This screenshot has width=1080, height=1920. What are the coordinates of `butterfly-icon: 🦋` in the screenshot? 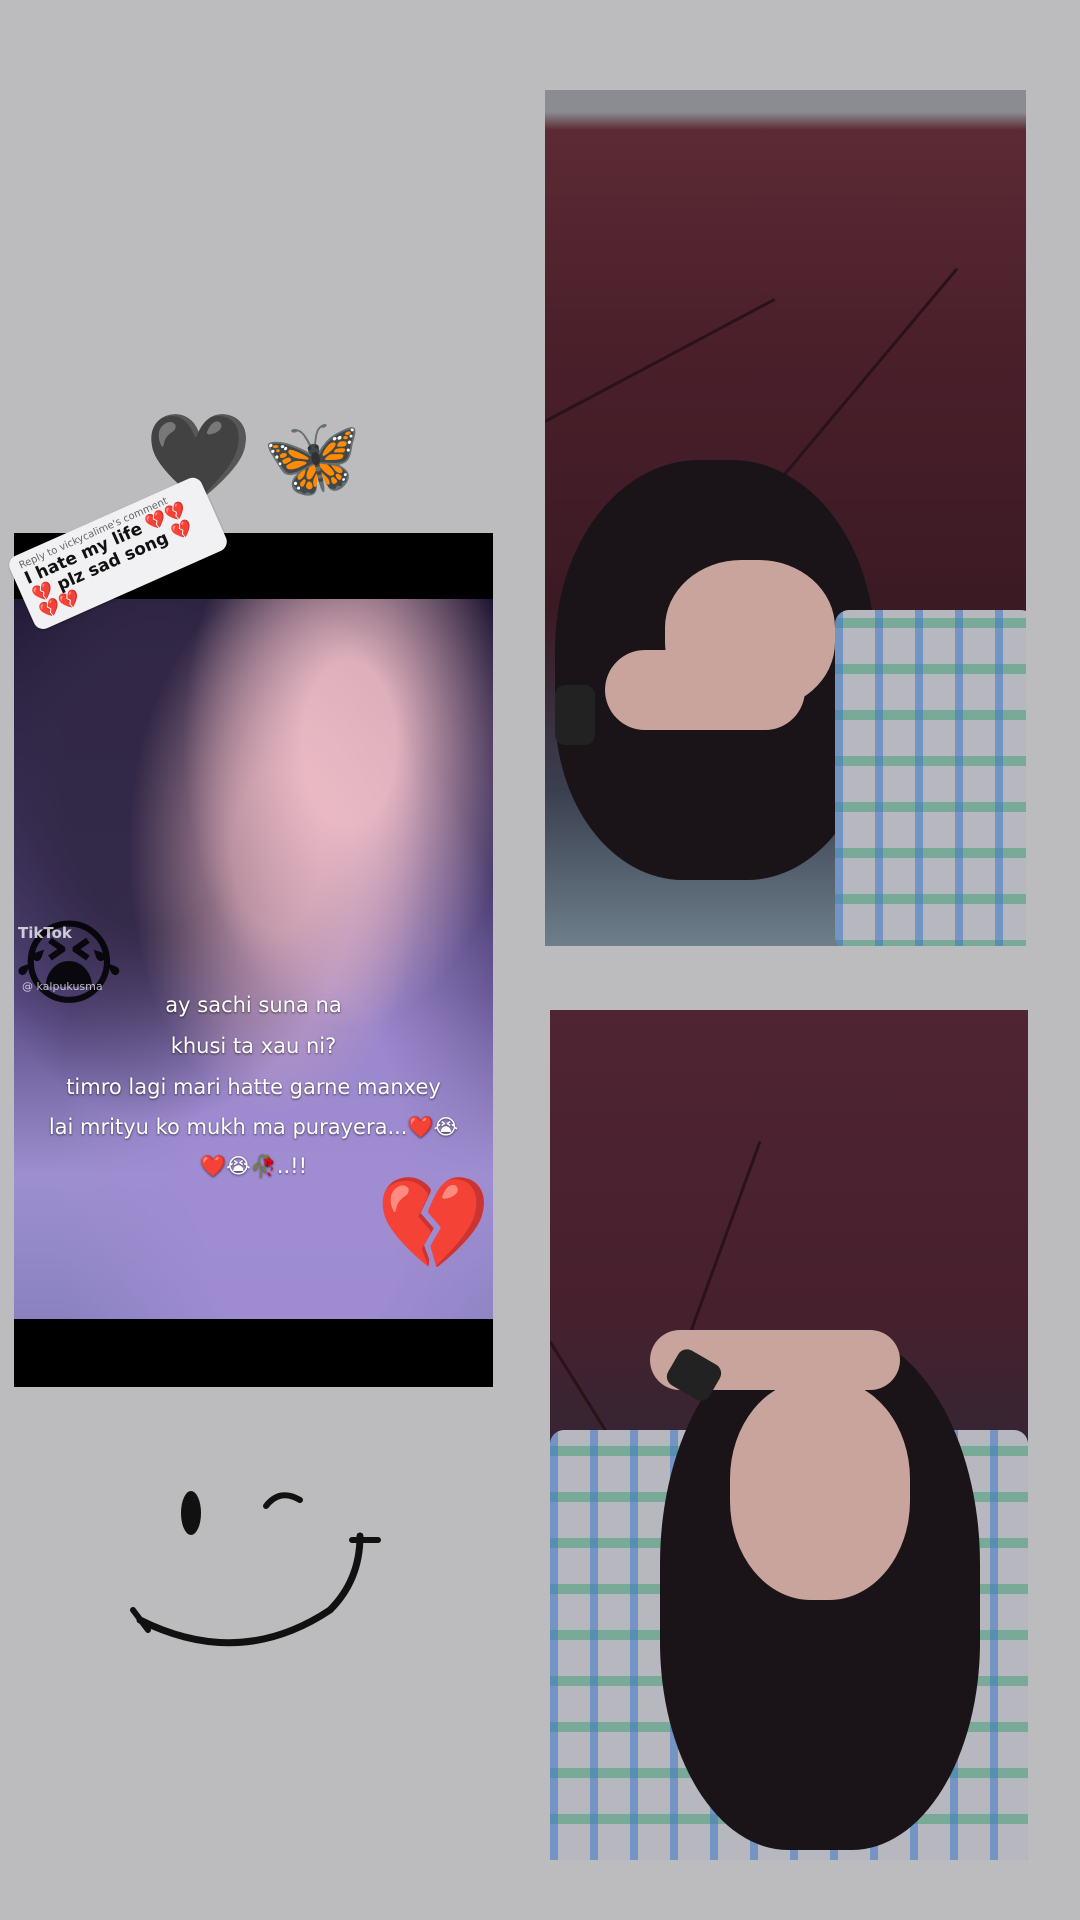 It's located at (312, 457).